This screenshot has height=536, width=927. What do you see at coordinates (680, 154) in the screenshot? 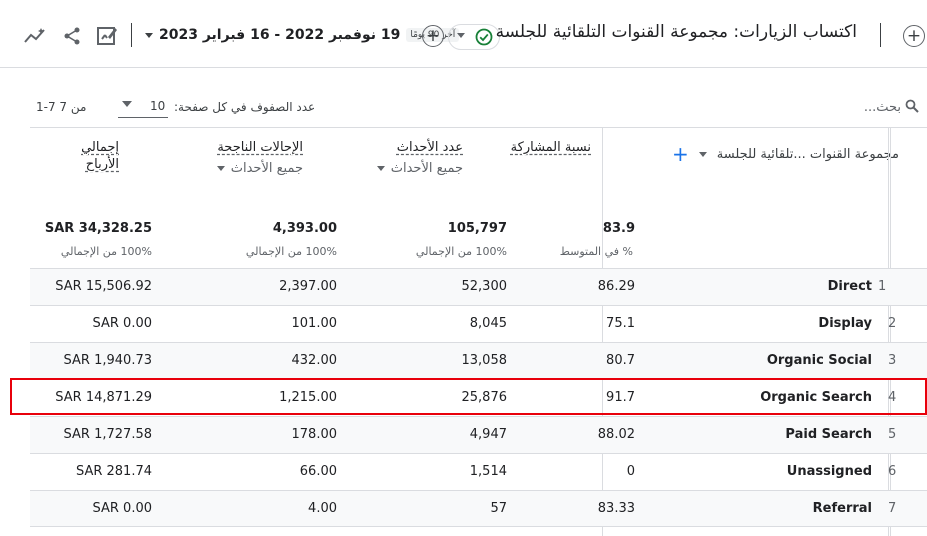
I see `add-dimension-icon: +` at bounding box center [680, 154].